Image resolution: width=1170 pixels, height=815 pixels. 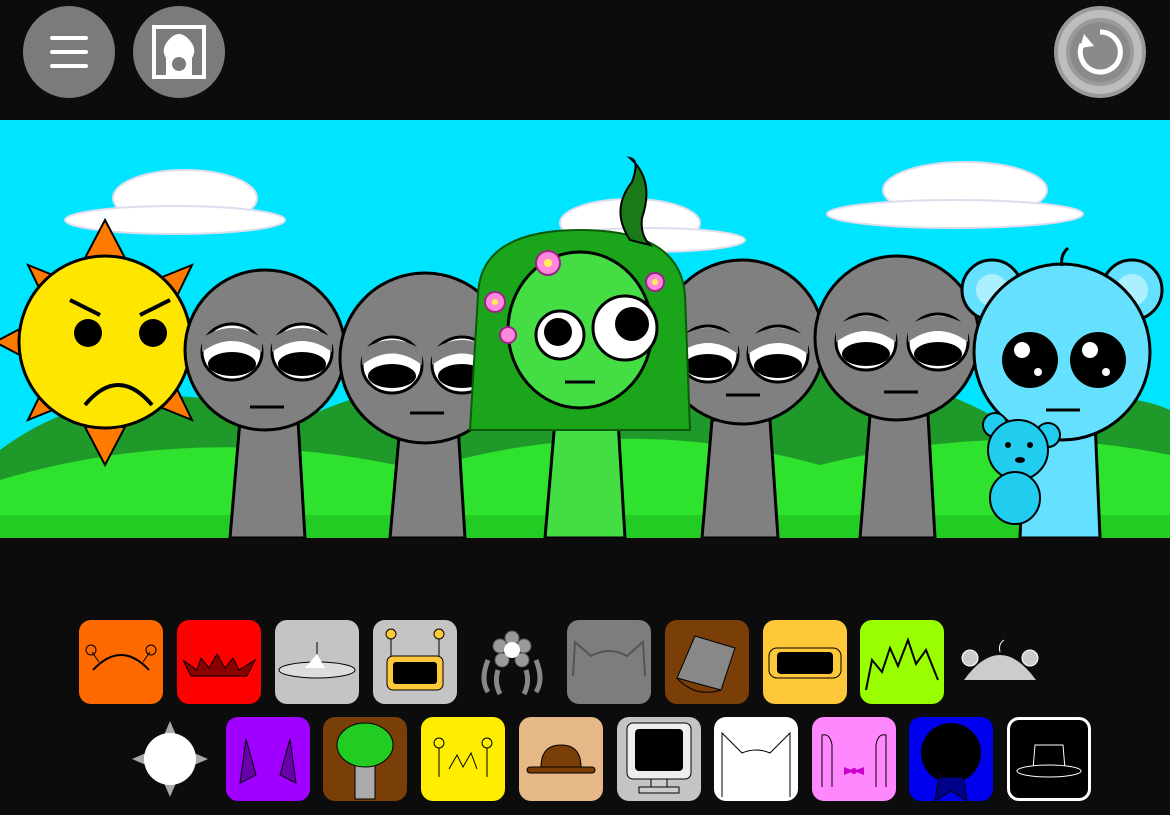 What do you see at coordinates (121, 657) in the screenshot?
I see `antenna-icon` at bounding box center [121, 657].